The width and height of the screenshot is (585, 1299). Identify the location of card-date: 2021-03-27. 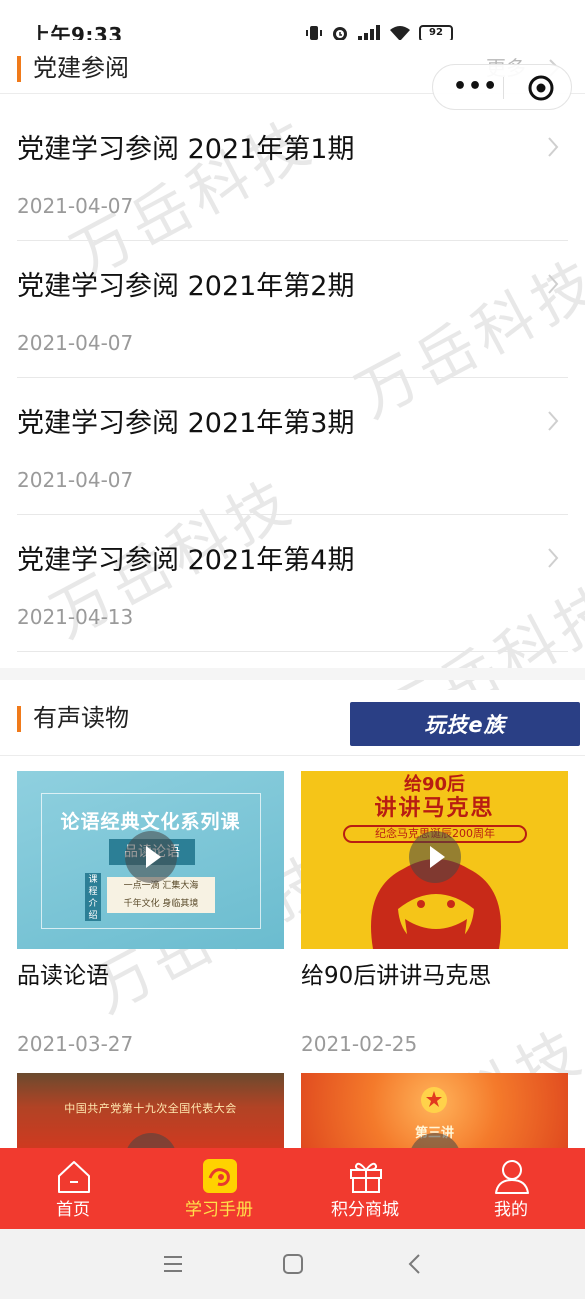
(75, 1044).